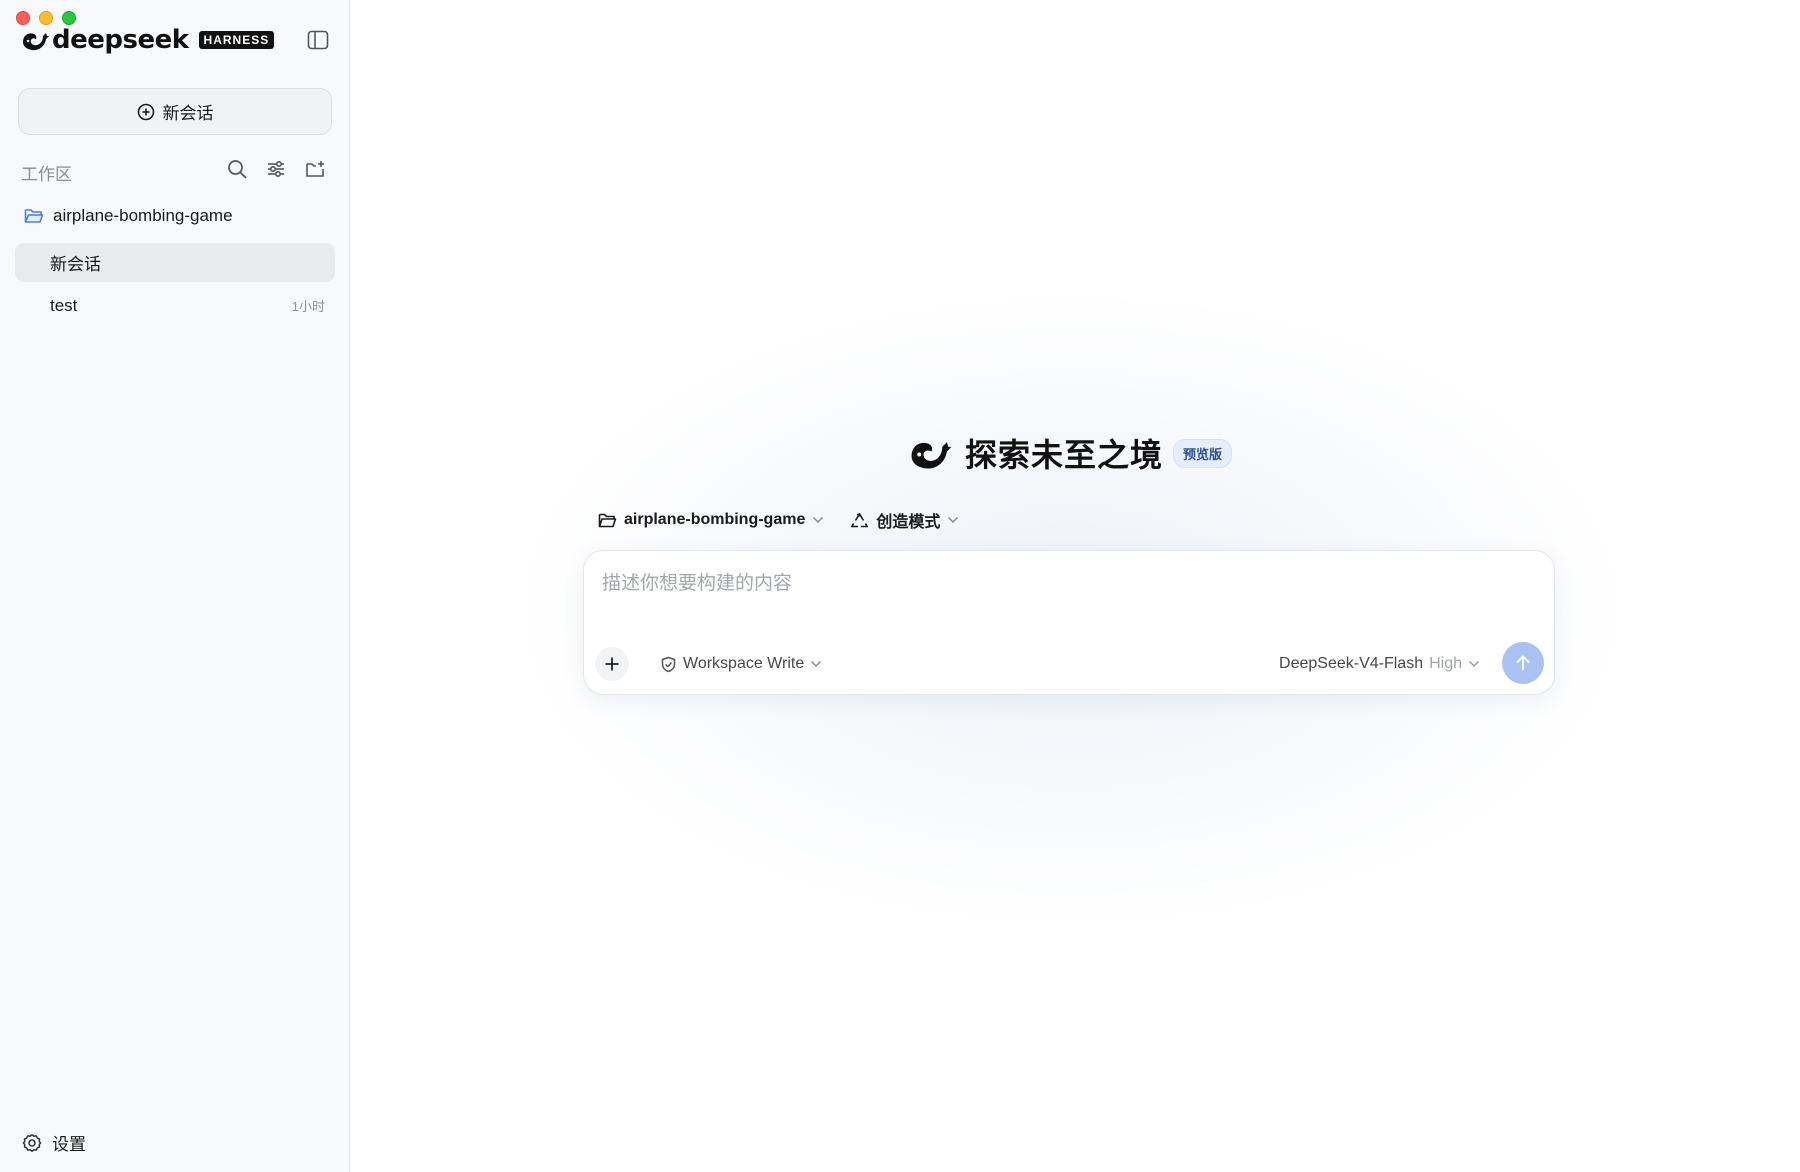 This screenshot has height=1172, width=1800. I want to click on settings-button: 设置, so click(54, 1142).